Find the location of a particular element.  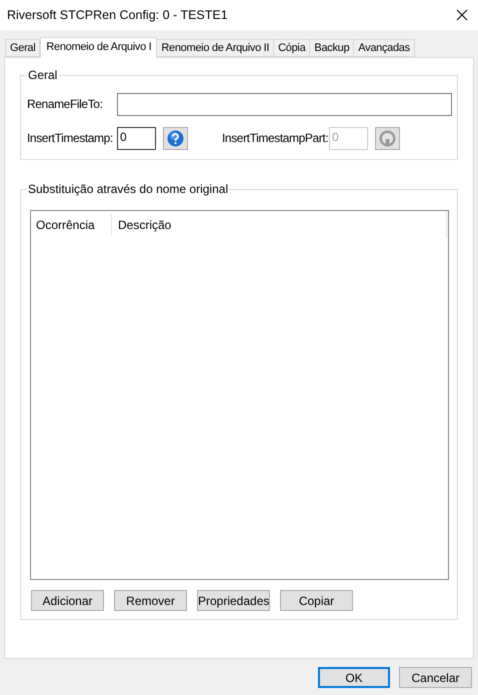

help-icon is located at coordinates (175, 138).